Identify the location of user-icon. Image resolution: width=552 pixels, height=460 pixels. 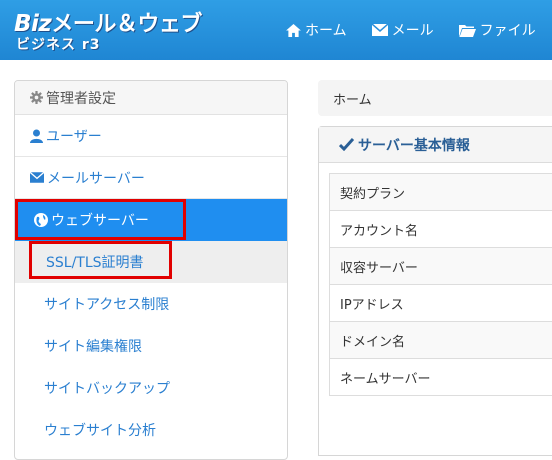
(36, 136).